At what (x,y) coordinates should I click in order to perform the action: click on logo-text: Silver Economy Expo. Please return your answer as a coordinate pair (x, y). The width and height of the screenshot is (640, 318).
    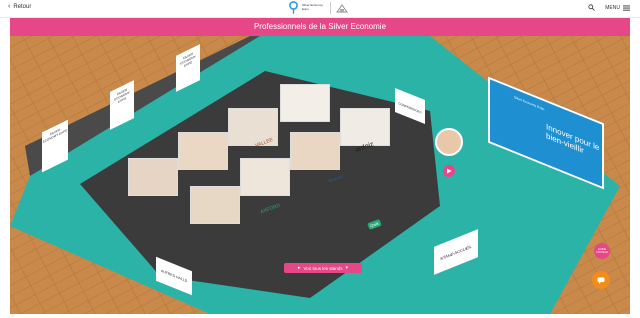
    Looking at the image, I should click on (312, 7).